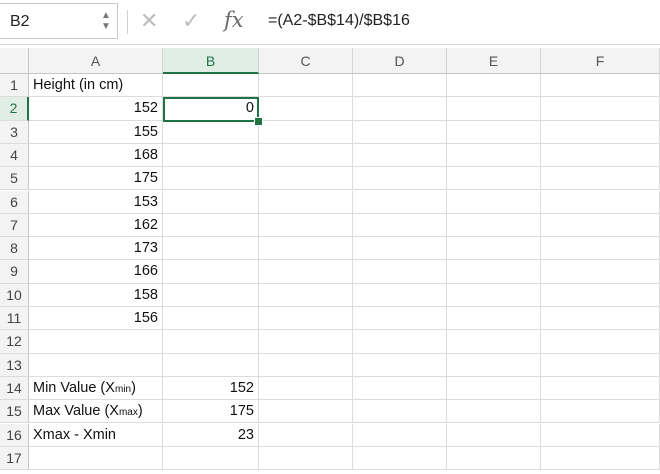 Image resolution: width=660 pixels, height=474 pixels. What do you see at coordinates (306, 435) in the screenshot?
I see `cell-c16` at bounding box center [306, 435].